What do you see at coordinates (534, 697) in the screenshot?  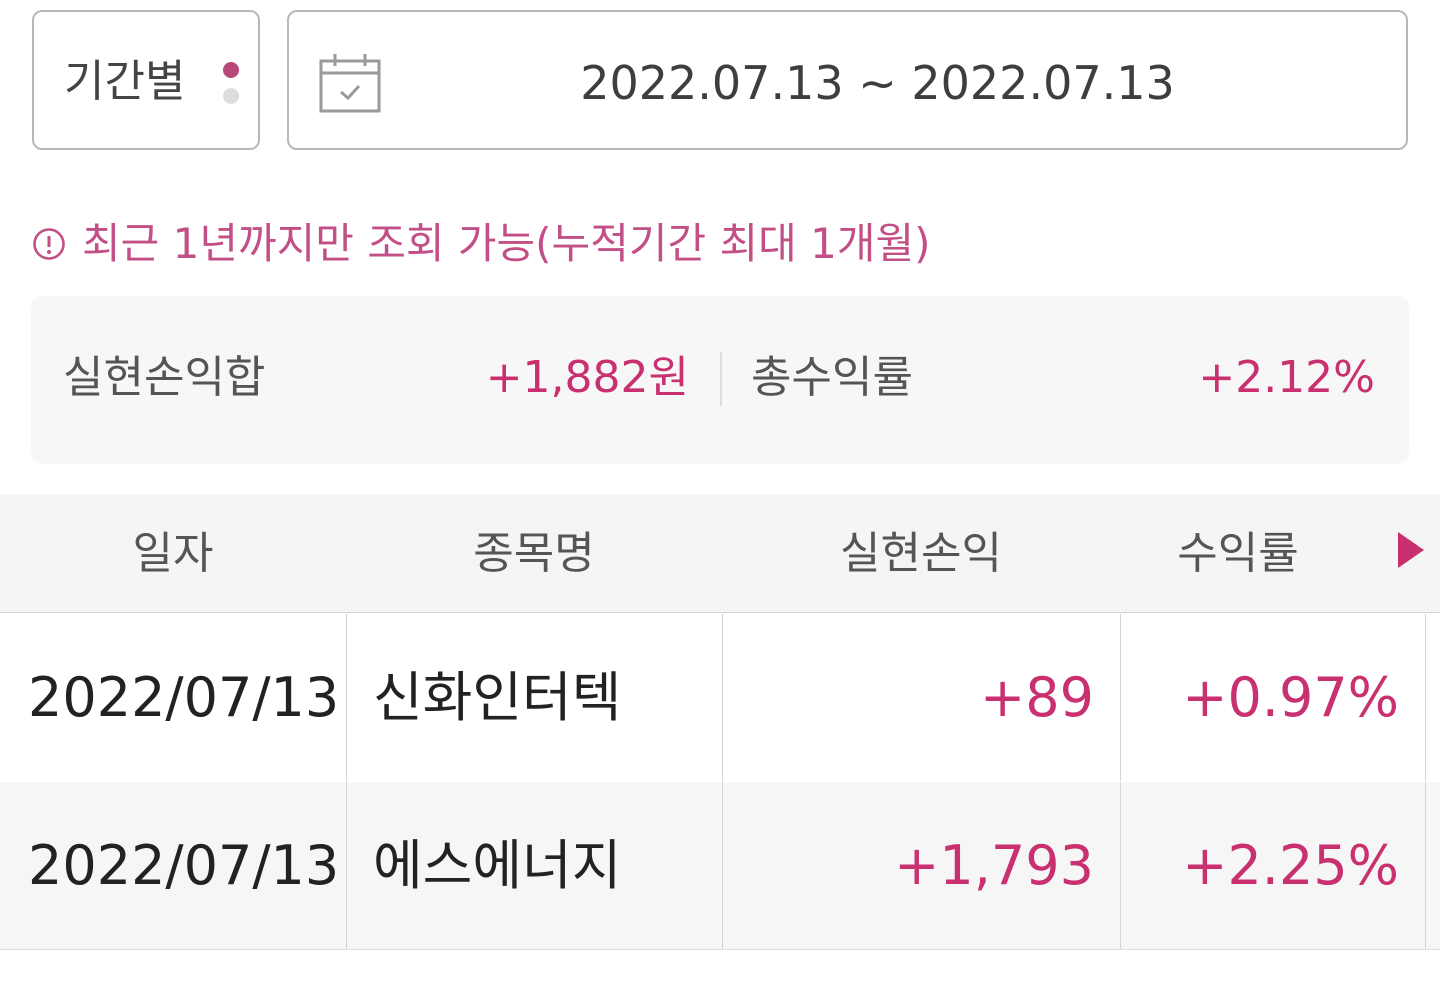 I see `cell-stock-name: 신화인터텍` at bounding box center [534, 697].